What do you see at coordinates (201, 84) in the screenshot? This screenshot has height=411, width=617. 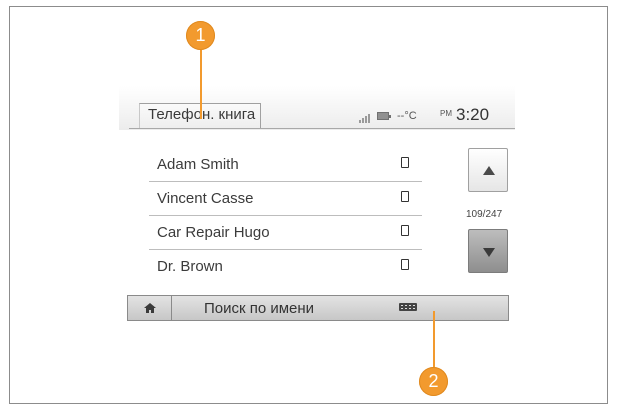 I see `callout-1-leader` at bounding box center [201, 84].